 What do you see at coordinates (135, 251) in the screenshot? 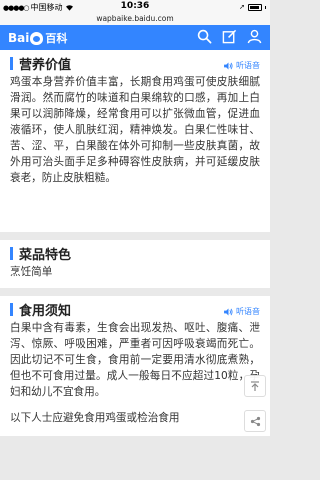
I see `section-header: 菜品特色` at bounding box center [135, 251].